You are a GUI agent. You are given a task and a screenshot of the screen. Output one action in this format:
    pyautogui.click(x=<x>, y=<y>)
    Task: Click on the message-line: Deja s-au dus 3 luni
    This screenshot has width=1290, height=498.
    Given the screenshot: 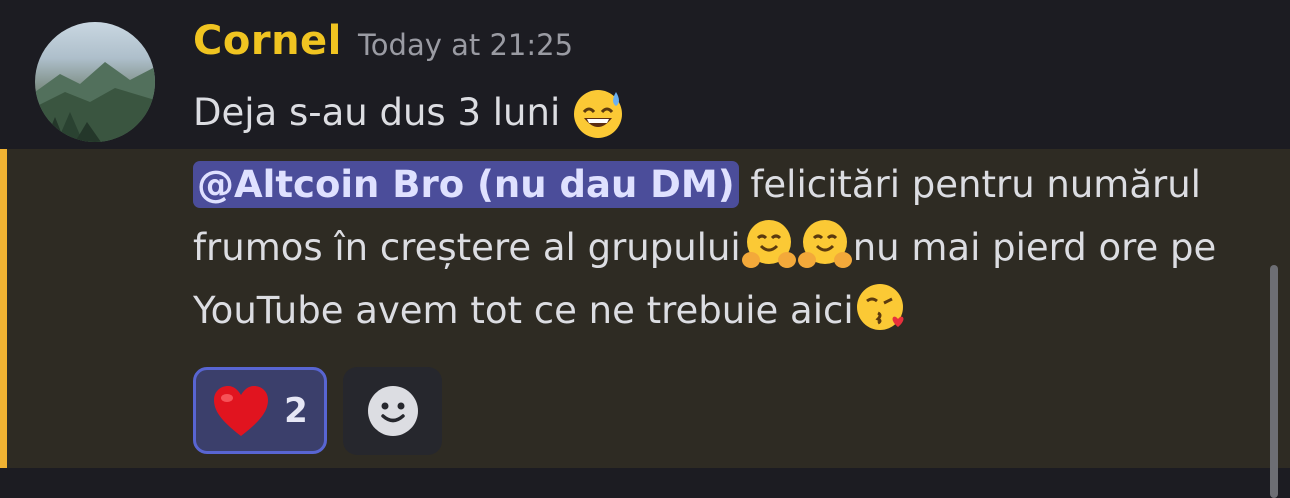 What is the action you would take?
    pyautogui.click(x=409, y=112)
    